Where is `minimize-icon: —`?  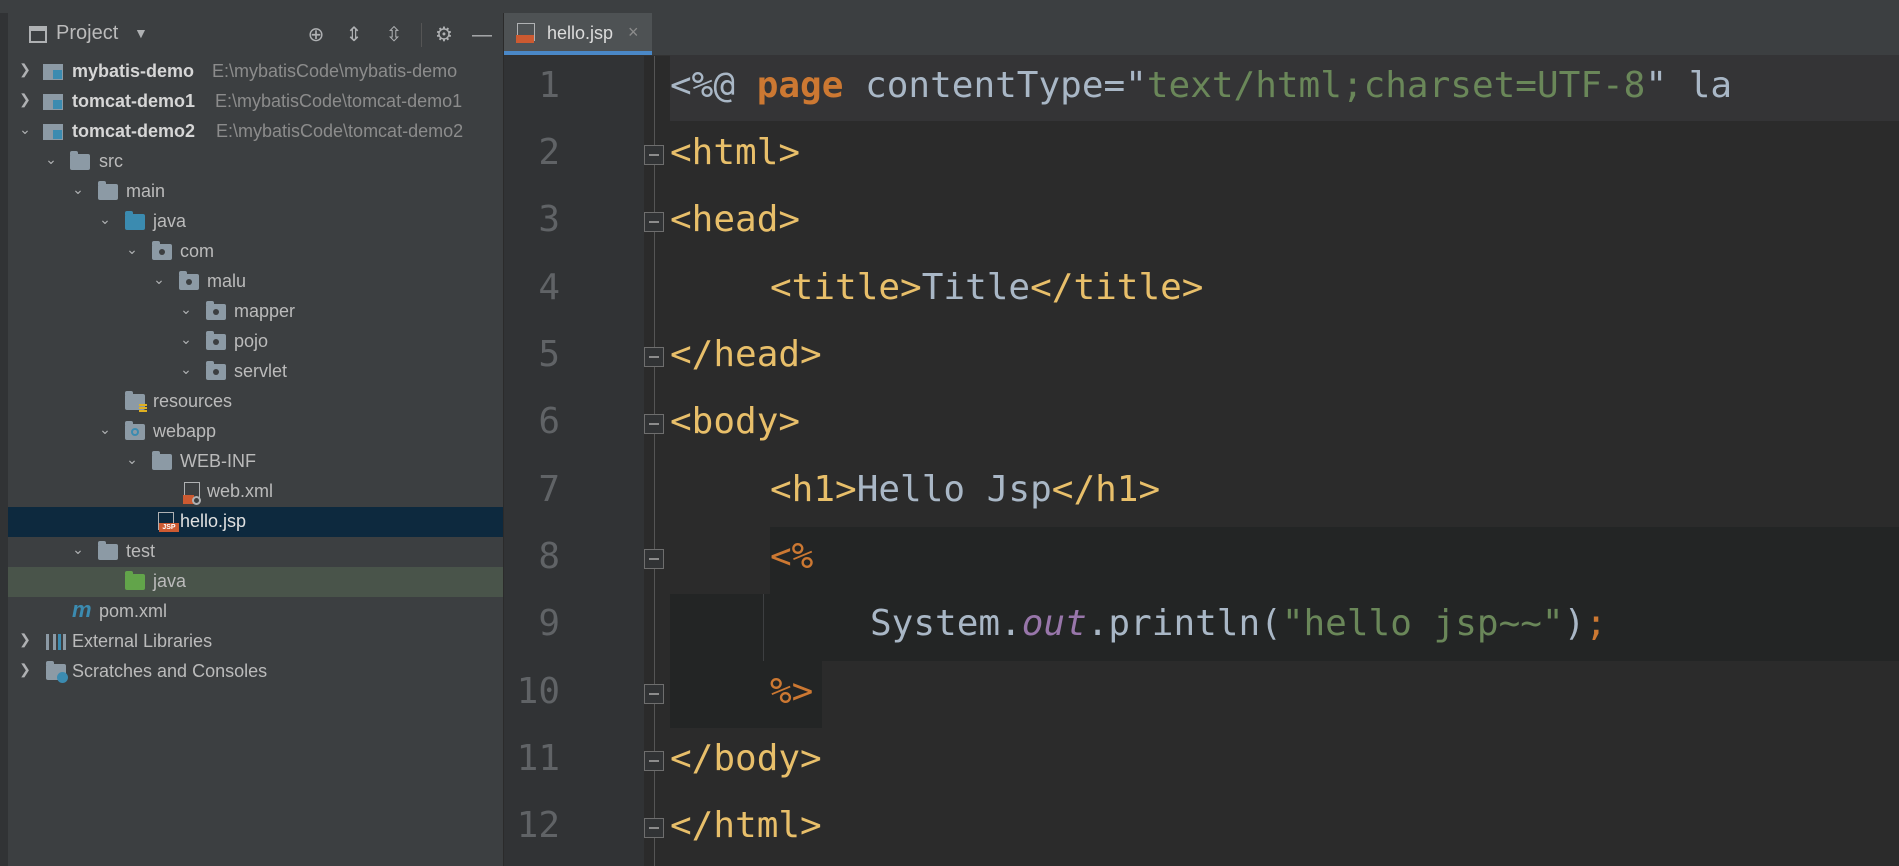 minimize-icon: — is located at coordinates (482, 35).